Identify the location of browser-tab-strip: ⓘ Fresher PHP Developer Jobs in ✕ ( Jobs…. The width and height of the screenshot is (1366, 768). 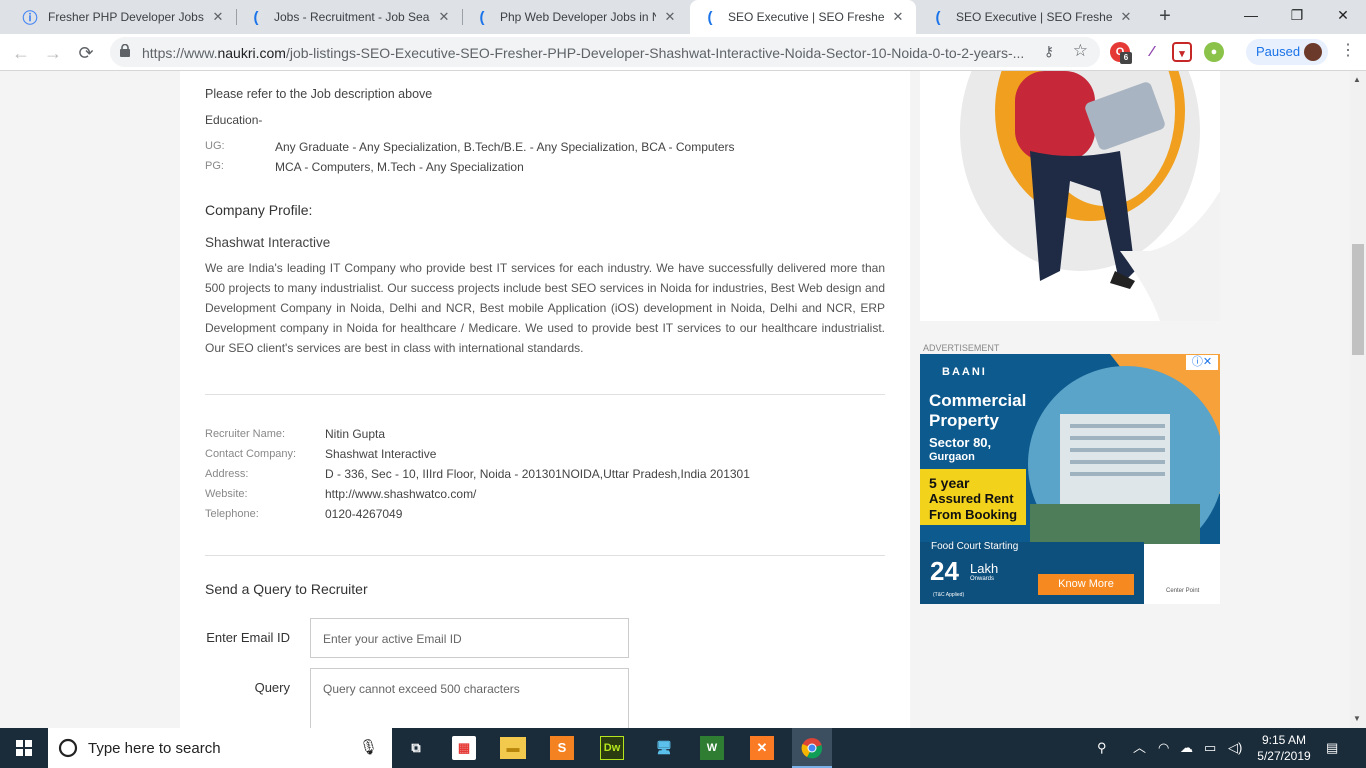
(683, 17).